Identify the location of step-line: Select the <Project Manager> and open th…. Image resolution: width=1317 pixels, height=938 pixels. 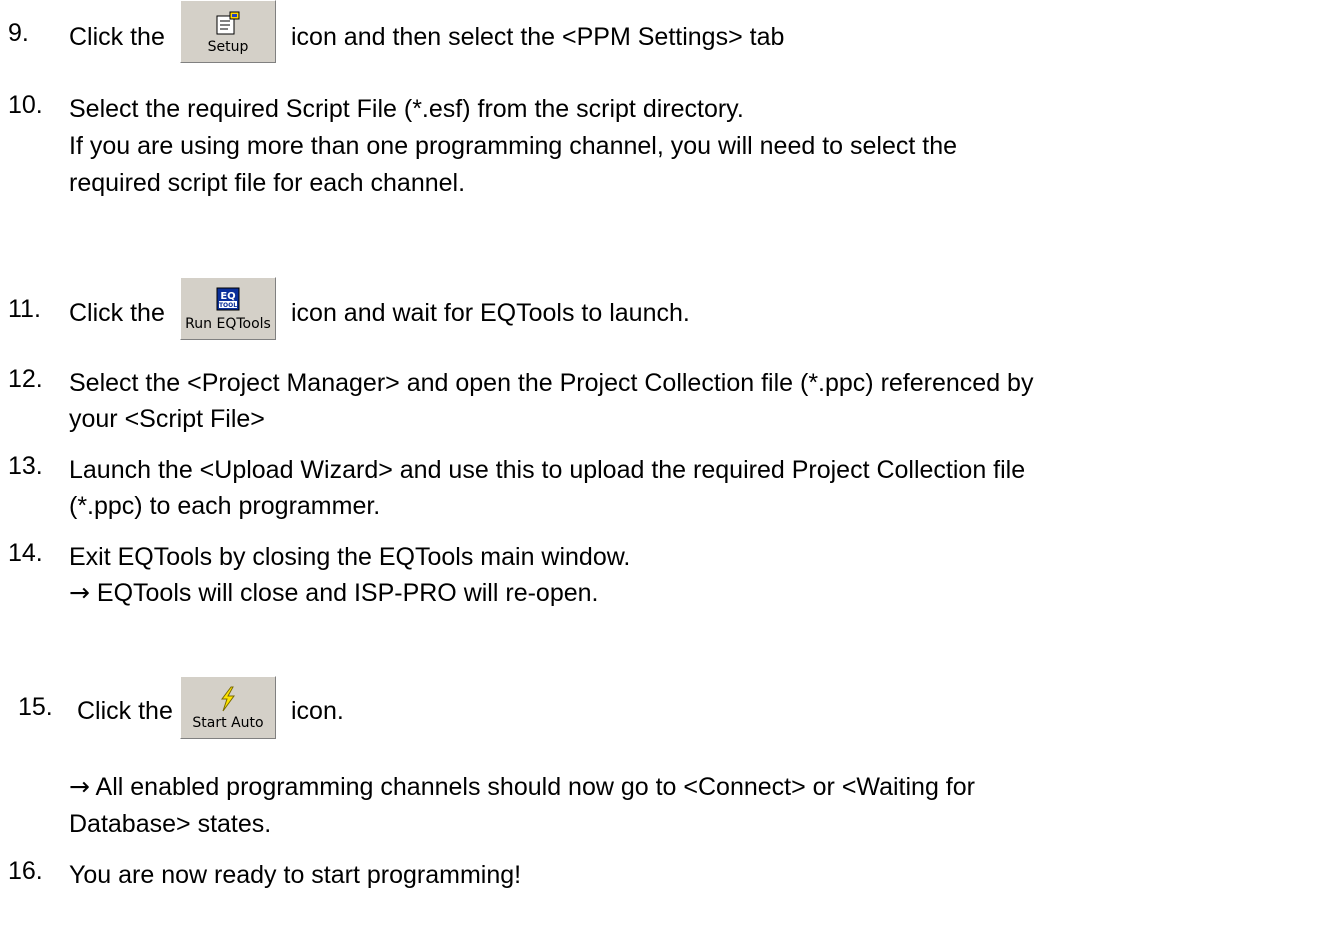
(551, 383).